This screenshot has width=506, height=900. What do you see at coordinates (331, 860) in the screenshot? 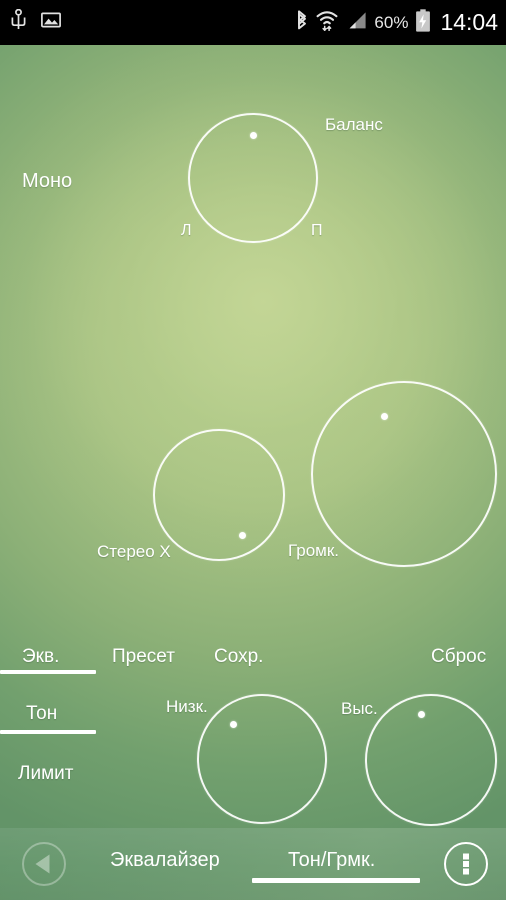
I see `tab-tone-volume: Тон/Грмк.` at bounding box center [331, 860].